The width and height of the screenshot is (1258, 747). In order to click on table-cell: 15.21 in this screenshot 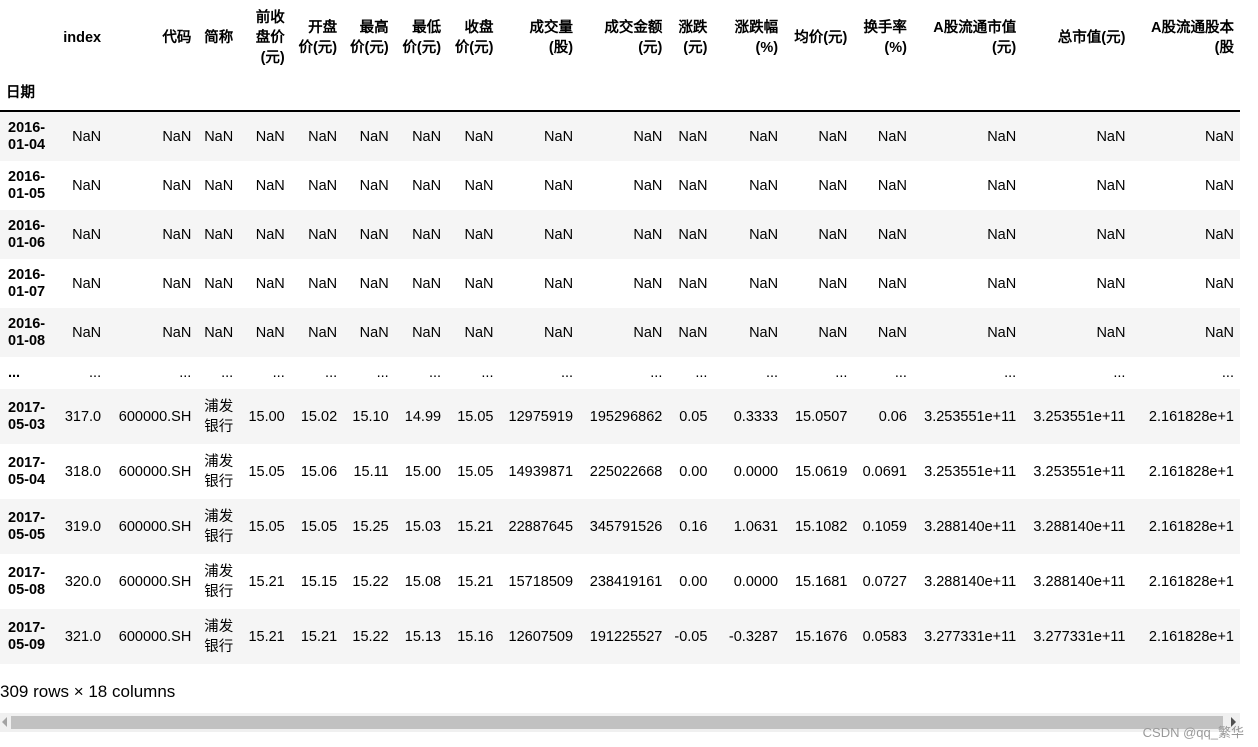, I will do `click(475, 581)`.